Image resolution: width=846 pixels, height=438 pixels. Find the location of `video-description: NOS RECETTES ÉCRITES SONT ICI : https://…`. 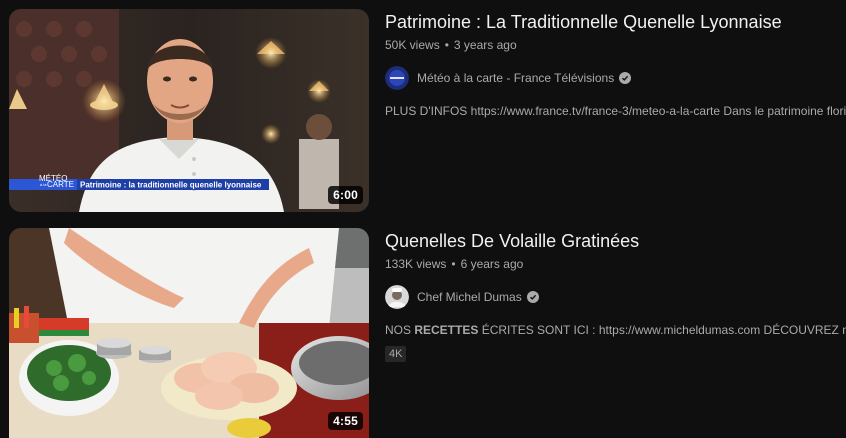

video-description: NOS RECETTES ÉCRITES SONT ICI : https://… is located at coordinates (615, 330).